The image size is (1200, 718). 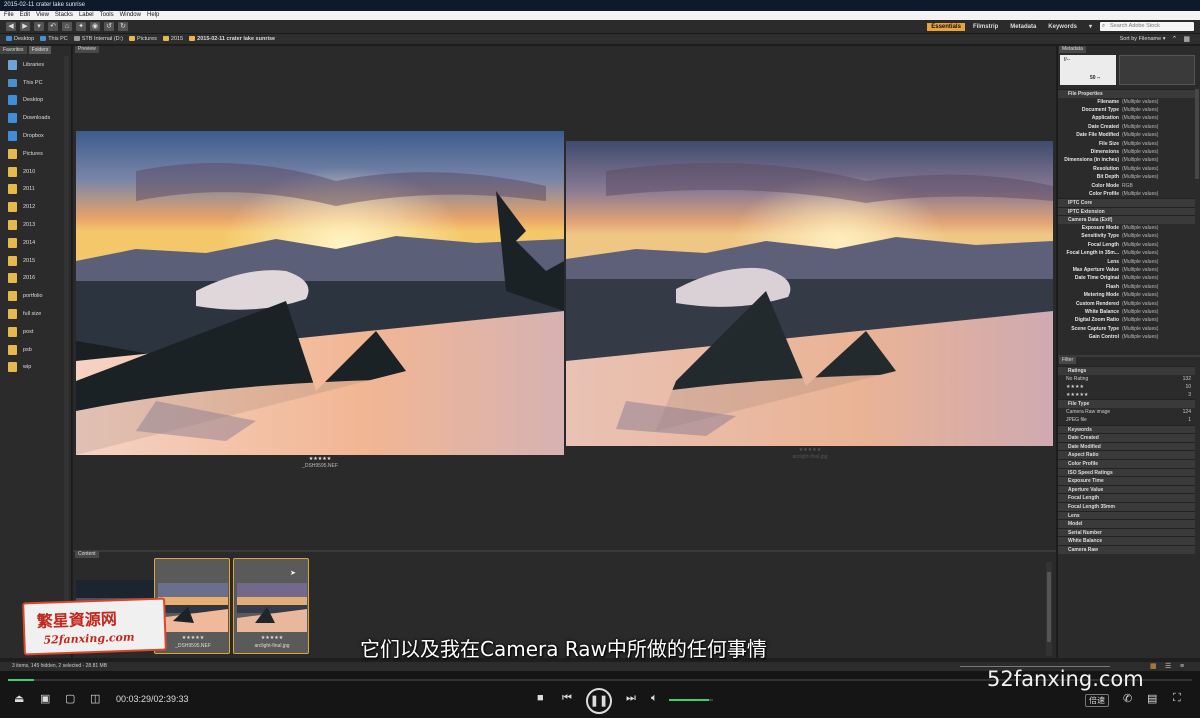 What do you see at coordinates (35, 279) in the screenshot?
I see `folder-item-2016: 2016` at bounding box center [35, 279].